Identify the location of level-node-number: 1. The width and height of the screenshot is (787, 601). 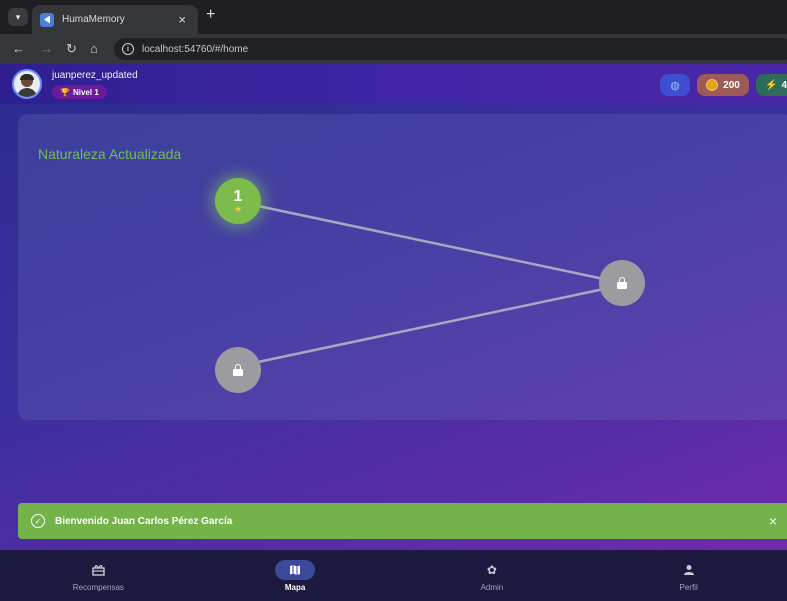
(238, 196).